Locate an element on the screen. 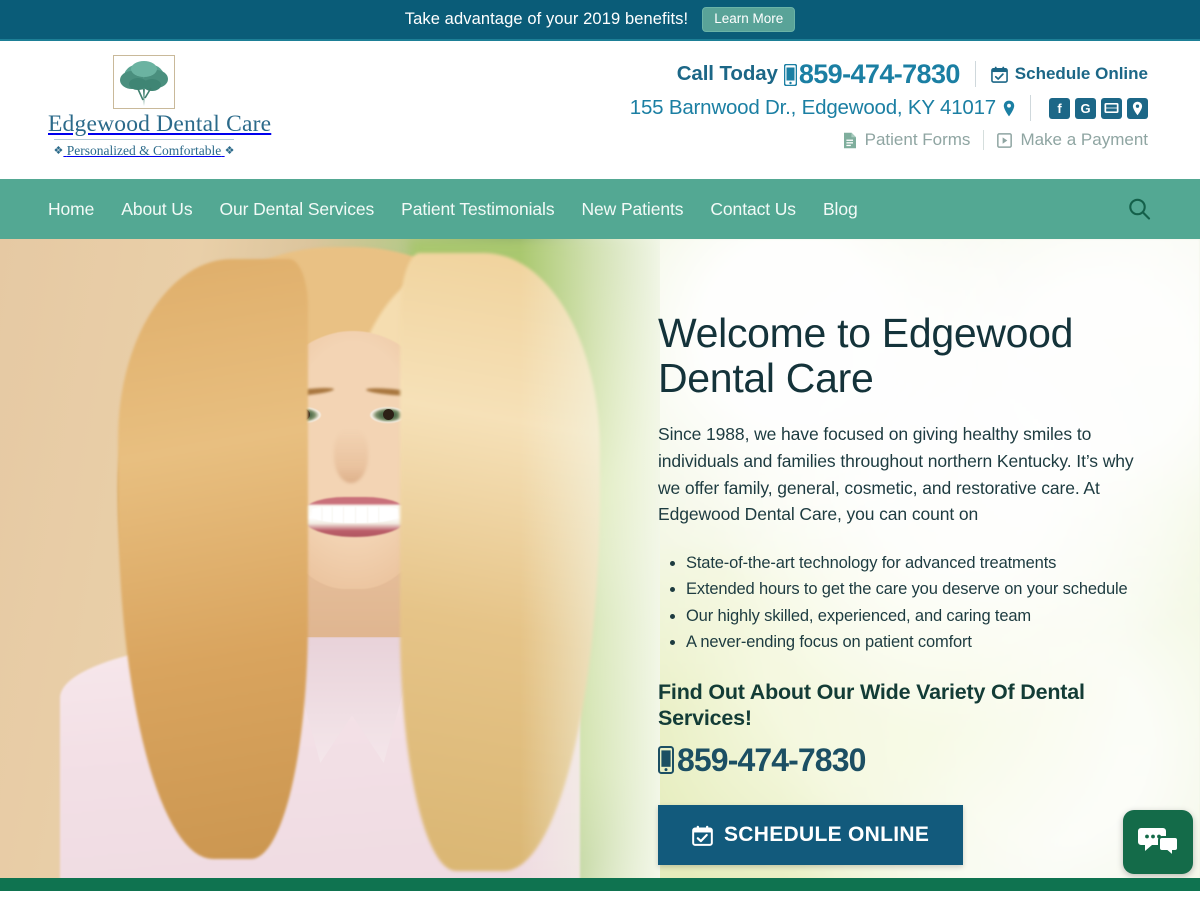 The width and height of the screenshot is (1200, 900). photo-nose is located at coordinates (351, 456).